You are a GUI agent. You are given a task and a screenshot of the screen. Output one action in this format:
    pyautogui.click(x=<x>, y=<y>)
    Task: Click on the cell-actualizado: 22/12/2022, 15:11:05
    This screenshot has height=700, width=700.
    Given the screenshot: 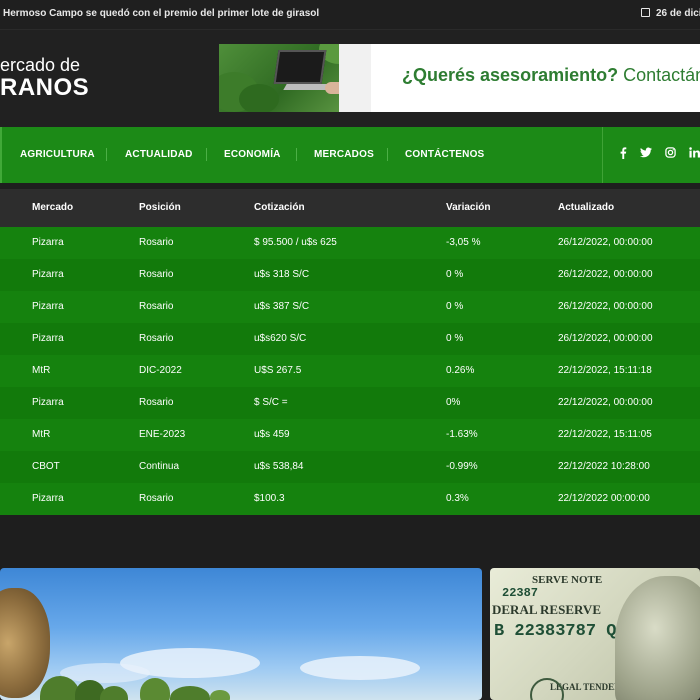 What is the action you would take?
    pyautogui.click(x=605, y=434)
    